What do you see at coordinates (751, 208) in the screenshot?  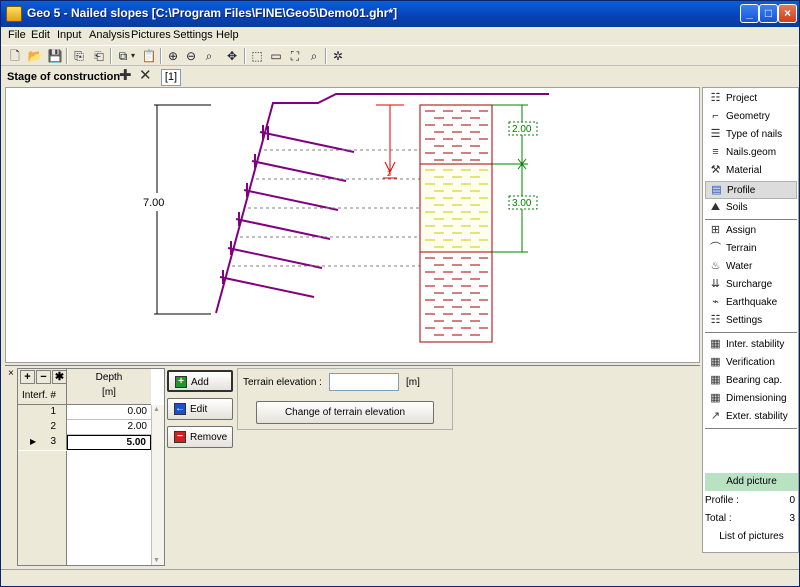 I see `sidebar-item-soils: ⛰ Soils` at bounding box center [751, 208].